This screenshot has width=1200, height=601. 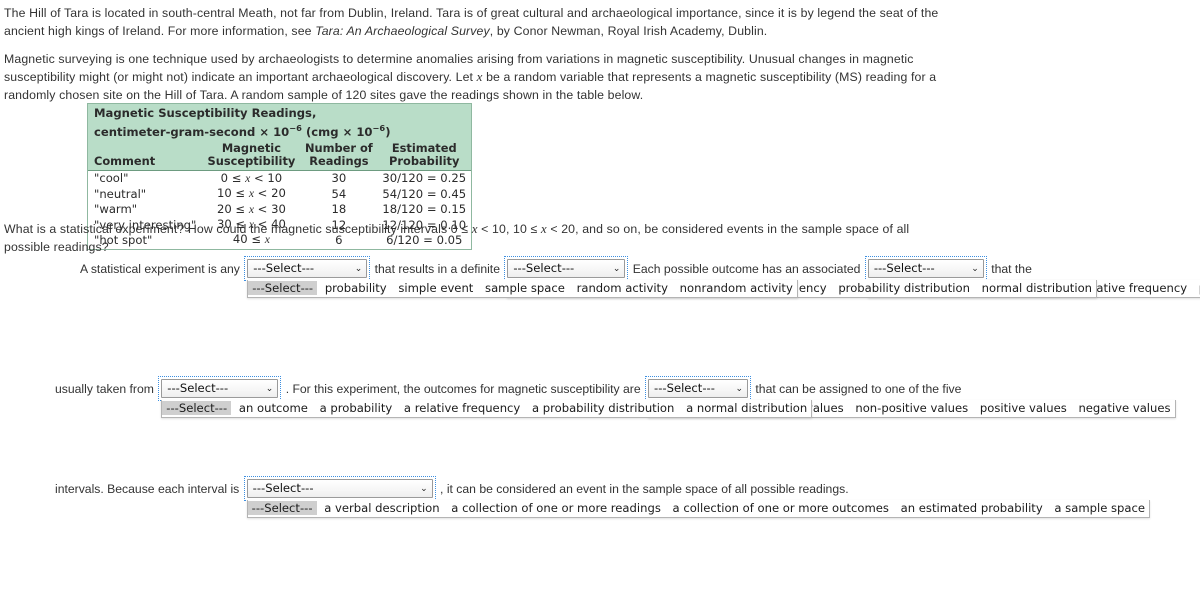 What do you see at coordinates (232, 193) in the screenshot?
I see `susc-pre: 10 ≤` at bounding box center [232, 193].